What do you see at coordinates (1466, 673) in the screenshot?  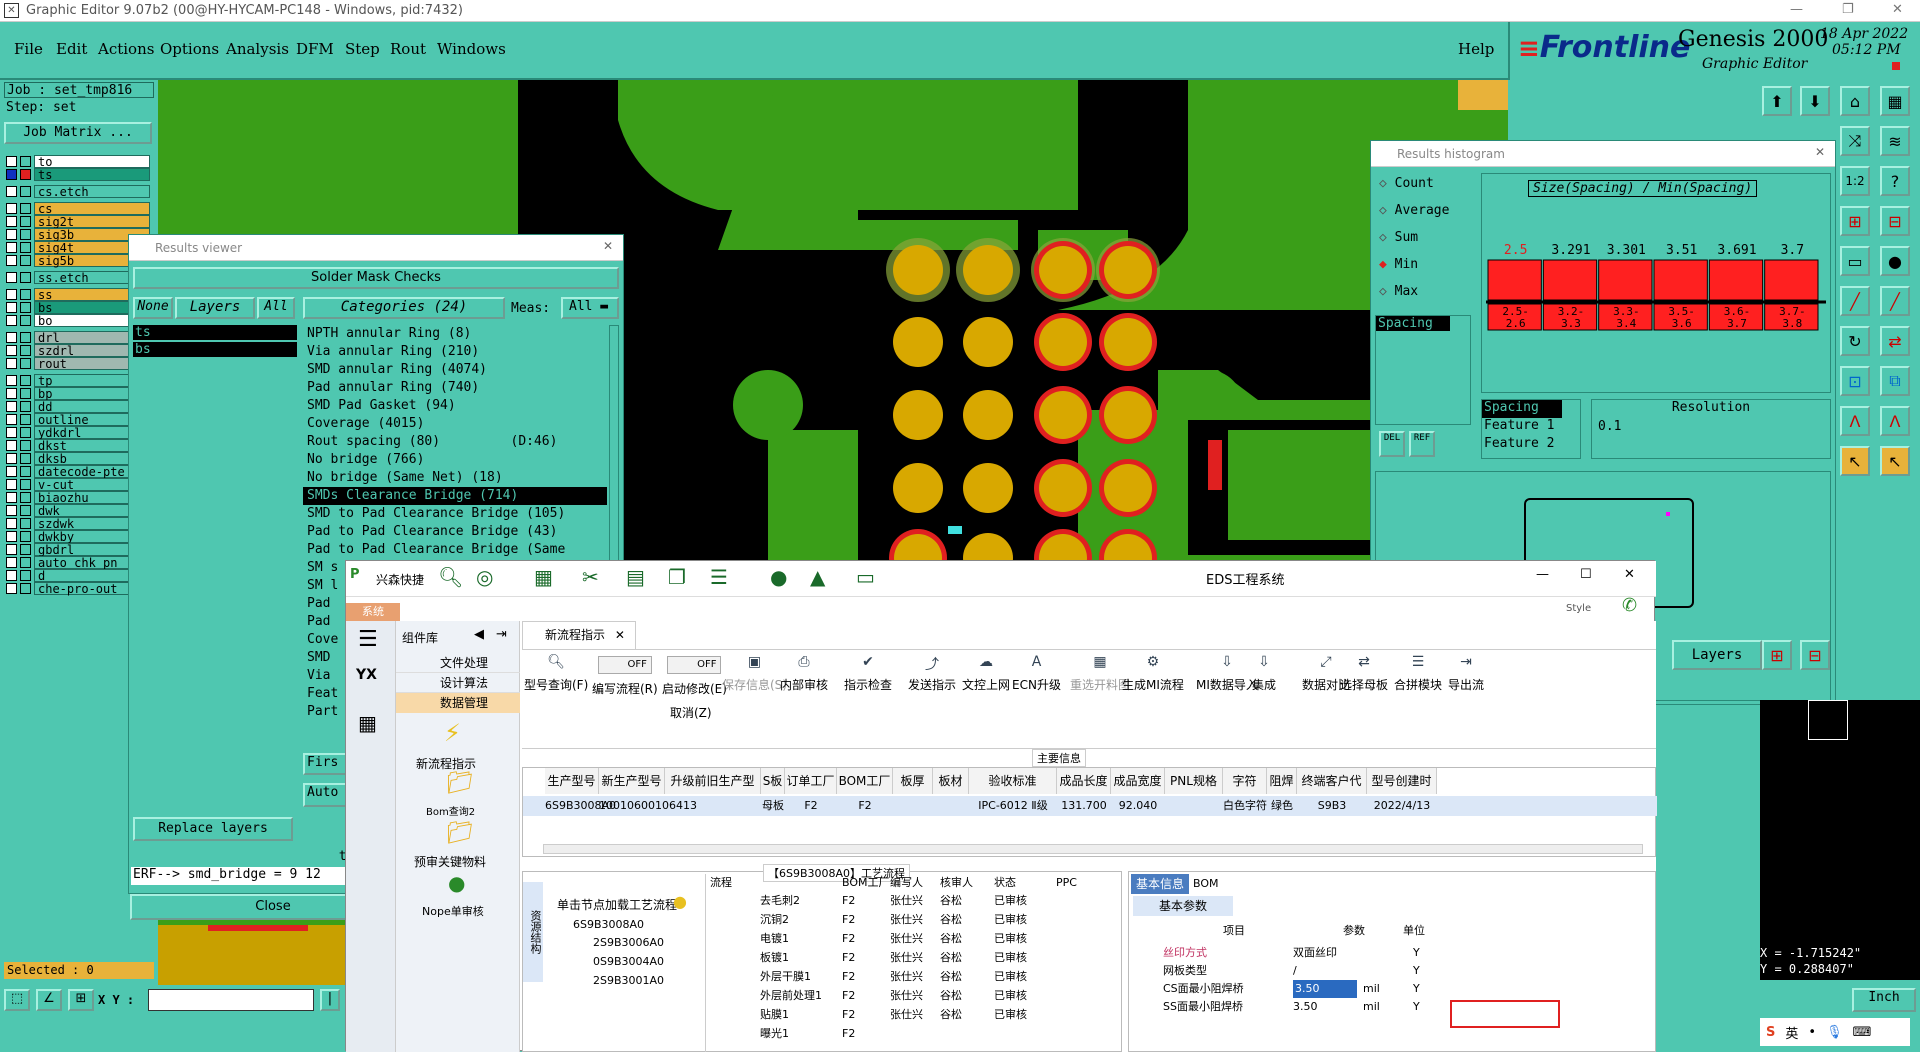 I see `ribbon-button: ⇥ 导出流` at bounding box center [1466, 673].